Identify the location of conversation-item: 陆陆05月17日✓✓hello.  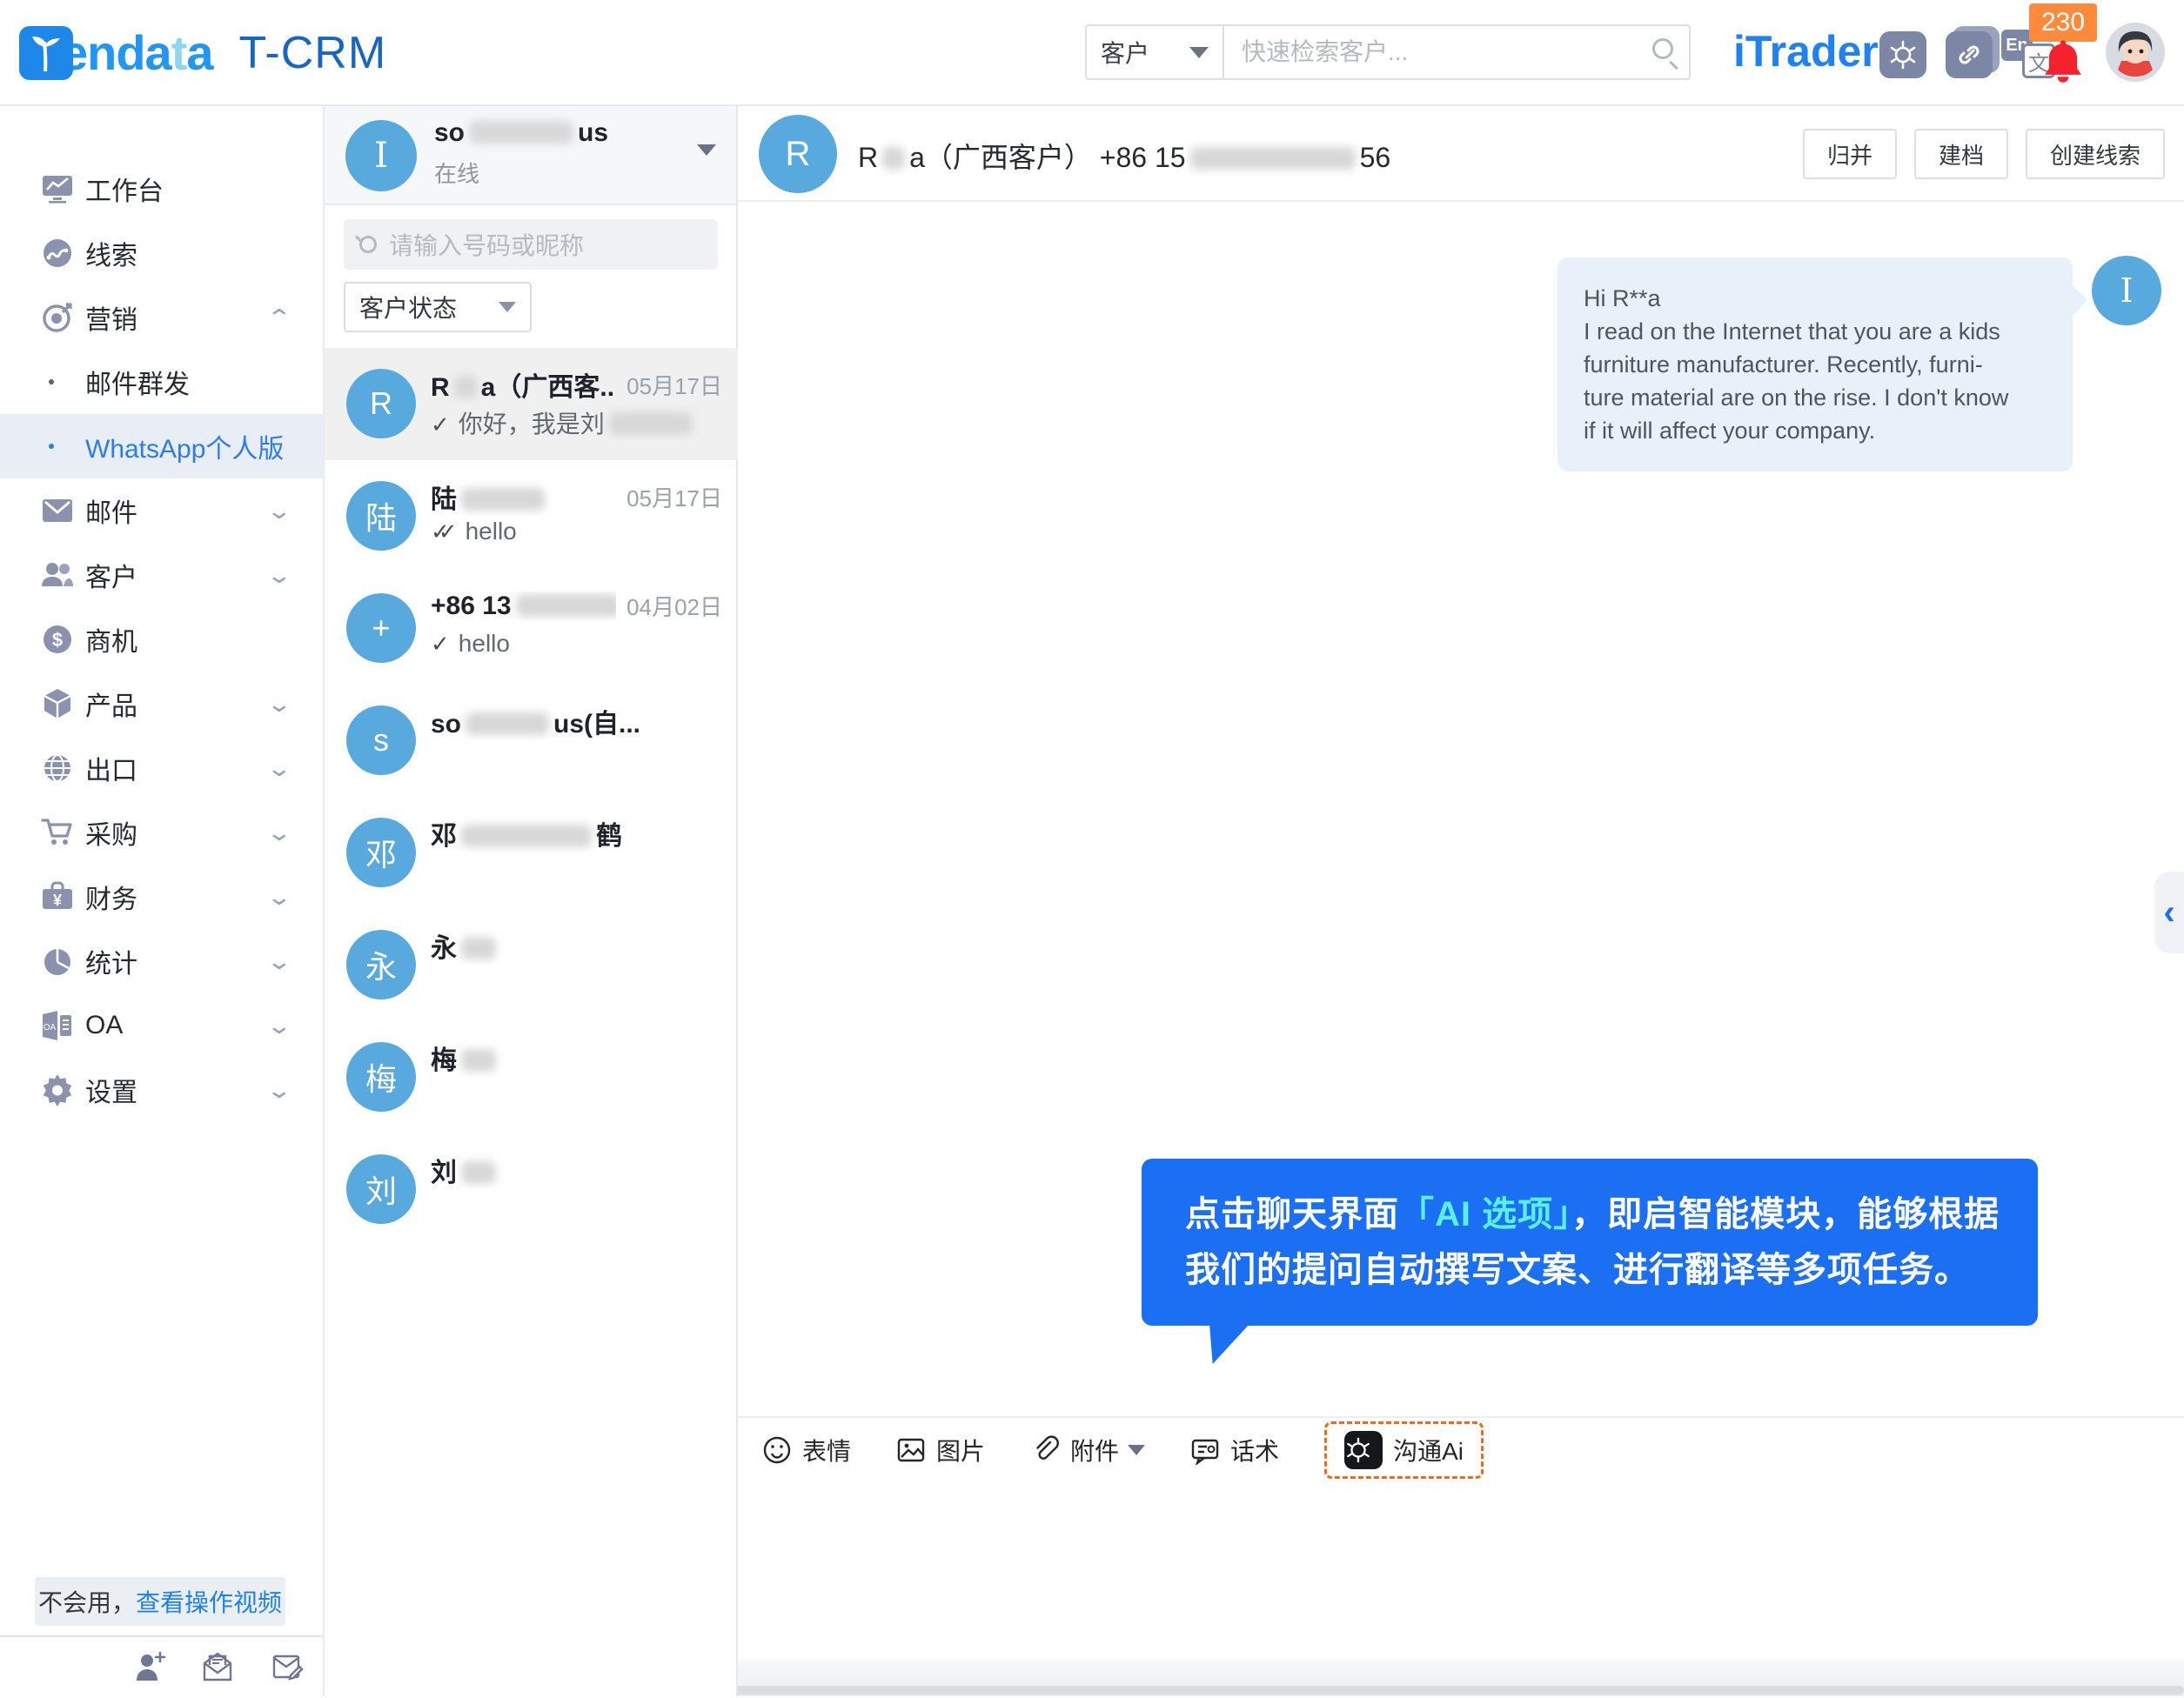
(531, 516).